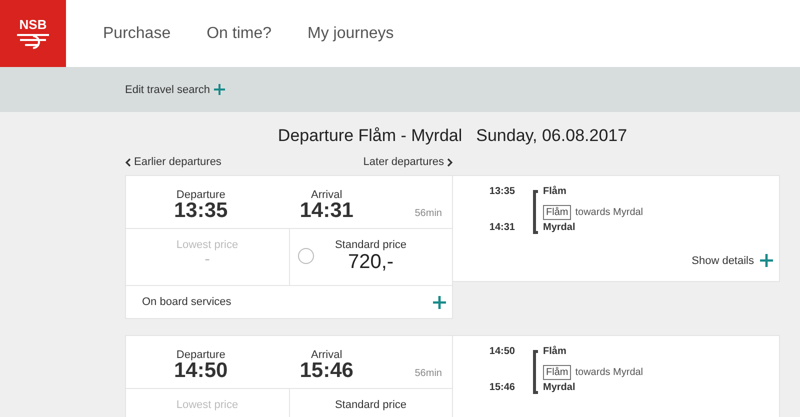 This screenshot has width=800, height=417. What do you see at coordinates (450, 162) in the screenshot?
I see `chevron-right-icon` at bounding box center [450, 162].